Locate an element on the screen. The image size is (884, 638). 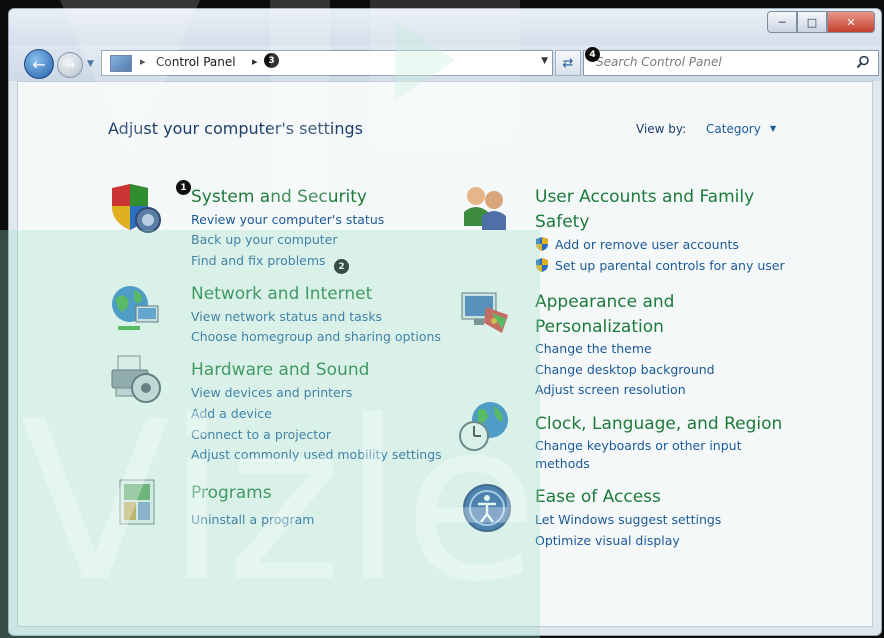
annotation-marker-4: 4 is located at coordinates (592, 54).